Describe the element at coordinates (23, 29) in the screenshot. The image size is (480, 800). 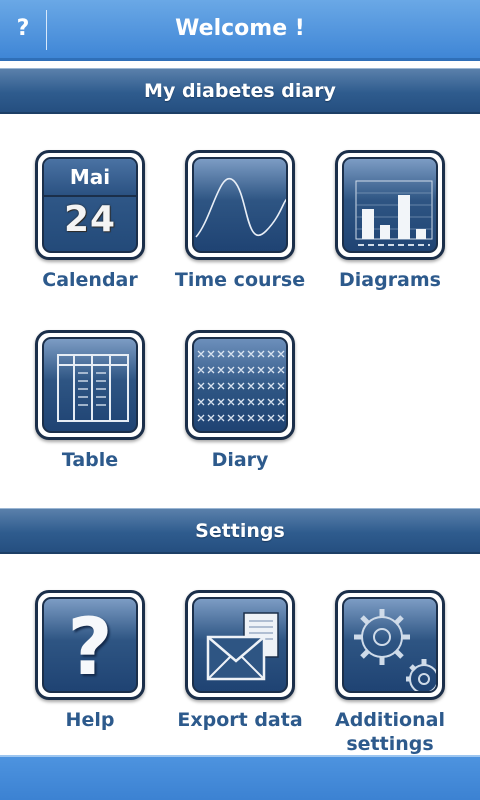
I see `help-button: ?` at that location.